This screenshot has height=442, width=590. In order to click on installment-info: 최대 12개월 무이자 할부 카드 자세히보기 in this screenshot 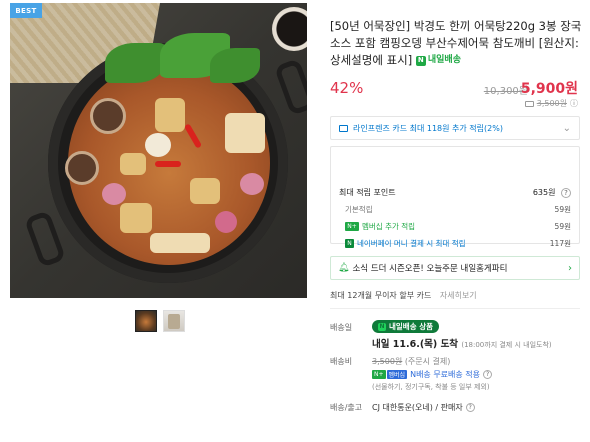, I will do `click(403, 295)`.